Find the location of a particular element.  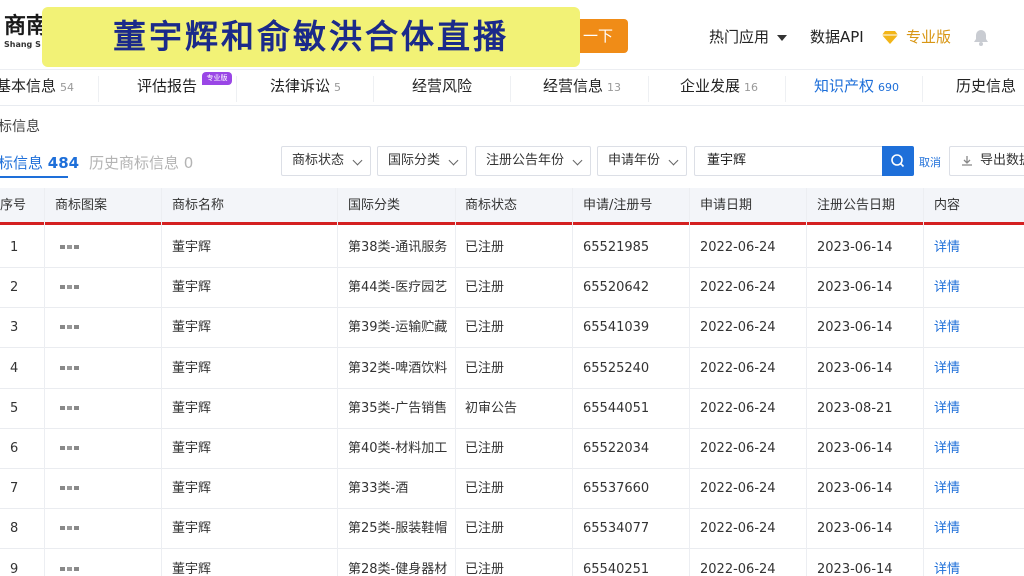

bell-icon is located at coordinates (981, 37).